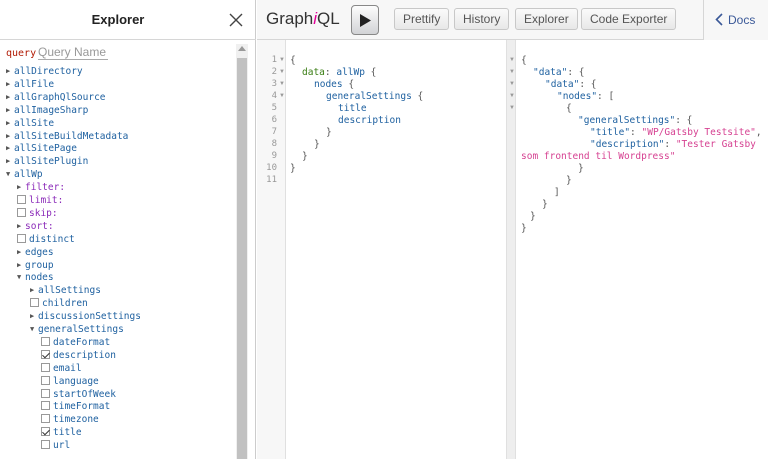 The image size is (768, 459). Describe the element at coordinates (719, 19) in the screenshot. I see `chevron-left-icon` at that location.